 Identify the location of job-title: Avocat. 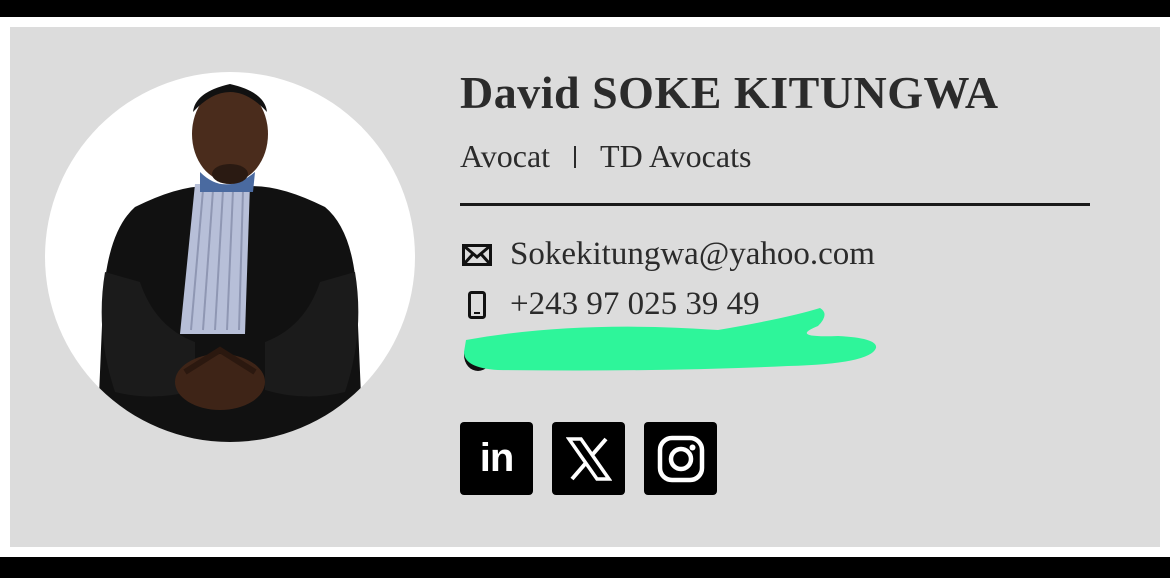
(505, 156).